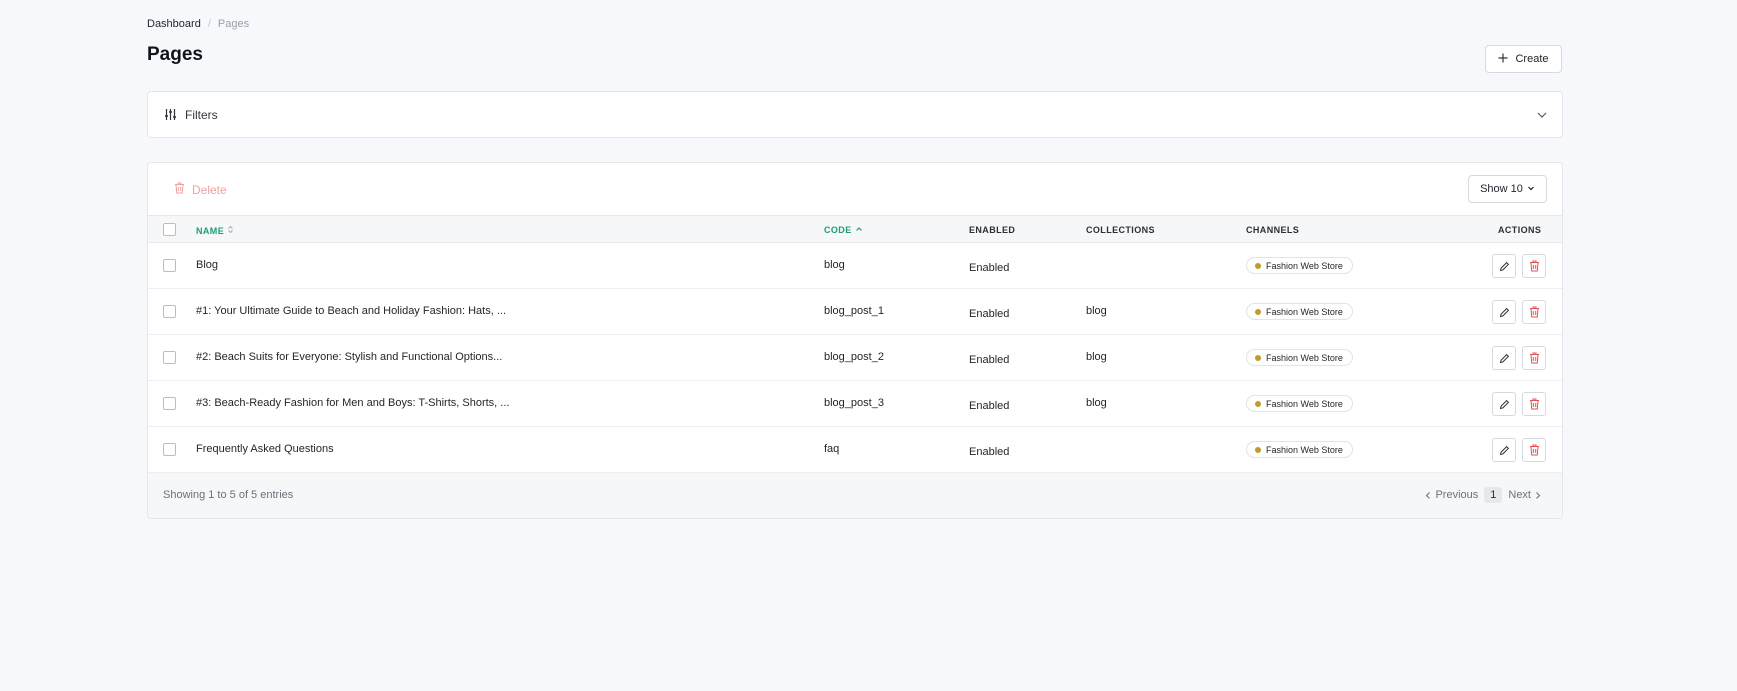  What do you see at coordinates (1501, 189) in the screenshot?
I see `show-entries-label: Show 10` at bounding box center [1501, 189].